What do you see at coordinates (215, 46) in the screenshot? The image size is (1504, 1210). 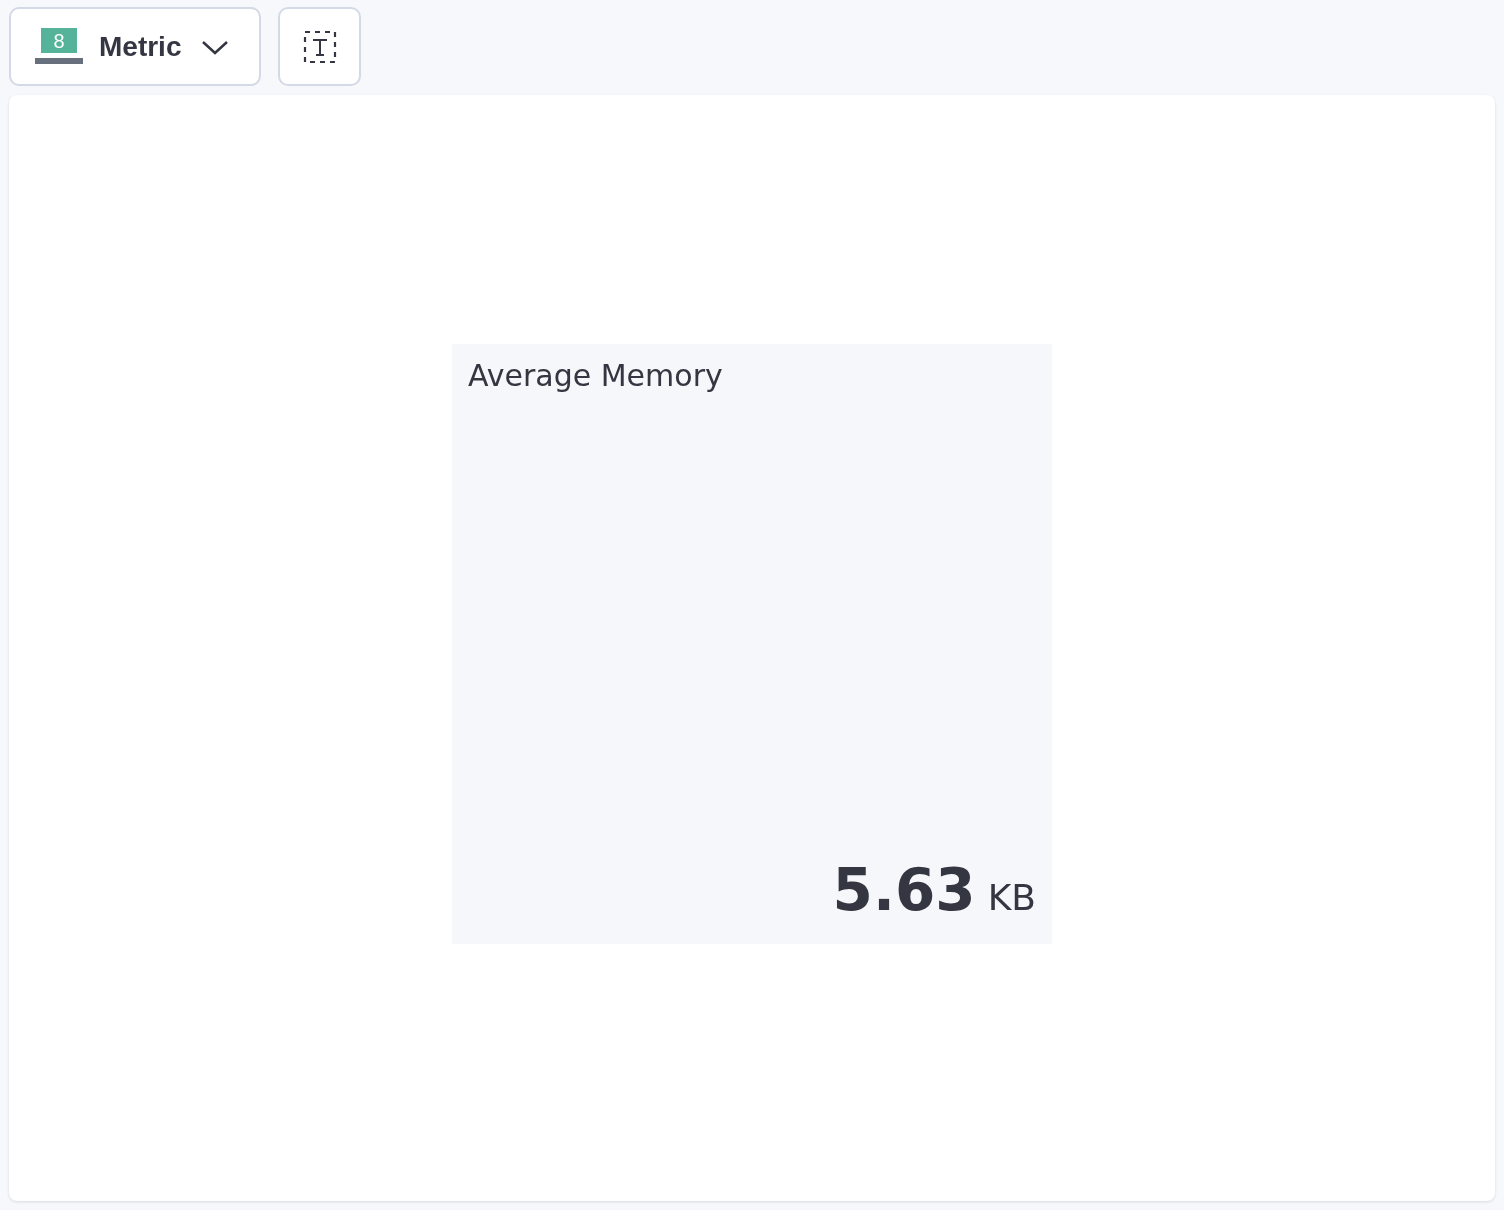 I see `chevron-down-icon` at bounding box center [215, 46].